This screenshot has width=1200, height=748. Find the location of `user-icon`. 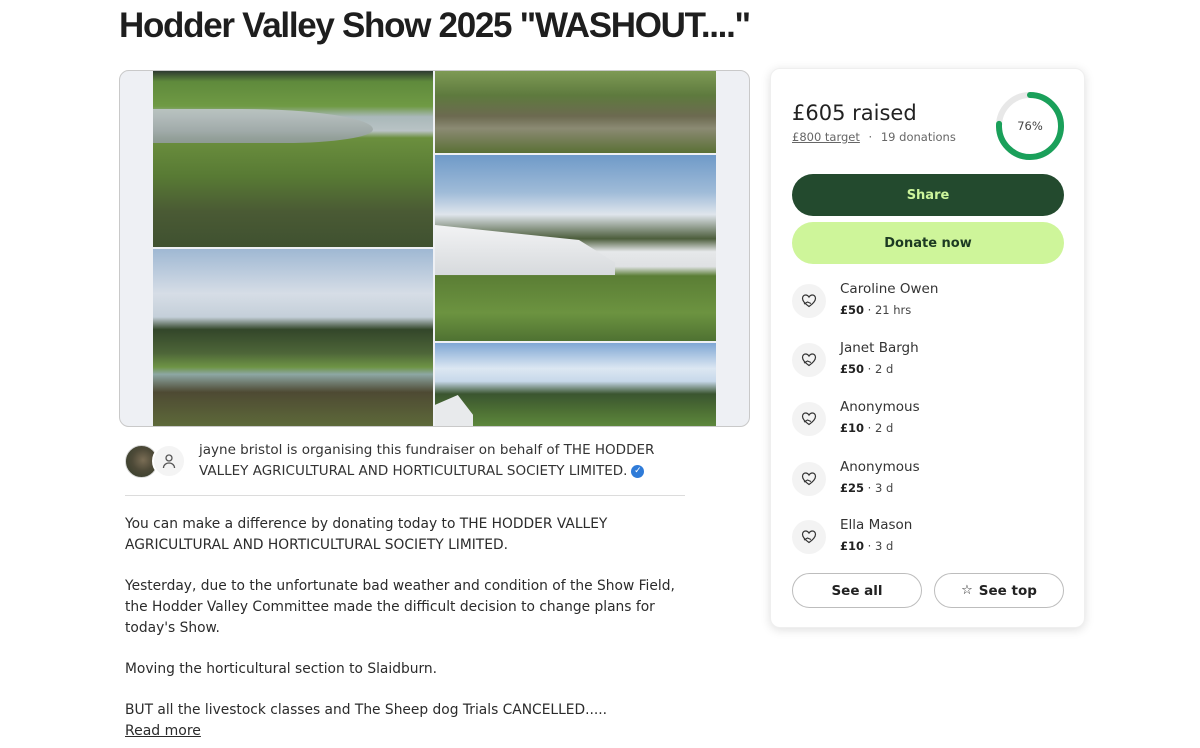

user-icon is located at coordinates (169, 461).